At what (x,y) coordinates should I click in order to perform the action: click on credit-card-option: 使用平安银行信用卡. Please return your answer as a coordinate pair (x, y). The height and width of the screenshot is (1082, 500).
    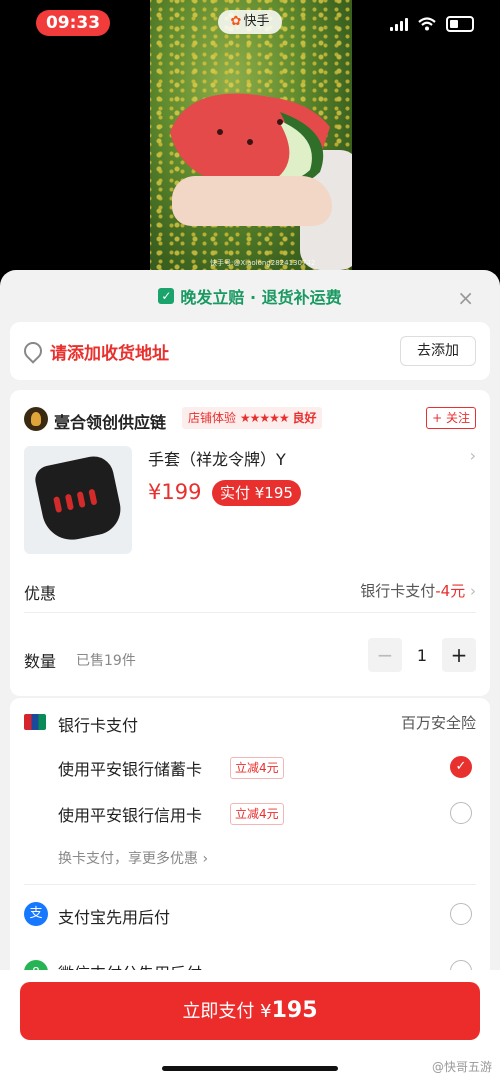
    Looking at the image, I should click on (130, 814).